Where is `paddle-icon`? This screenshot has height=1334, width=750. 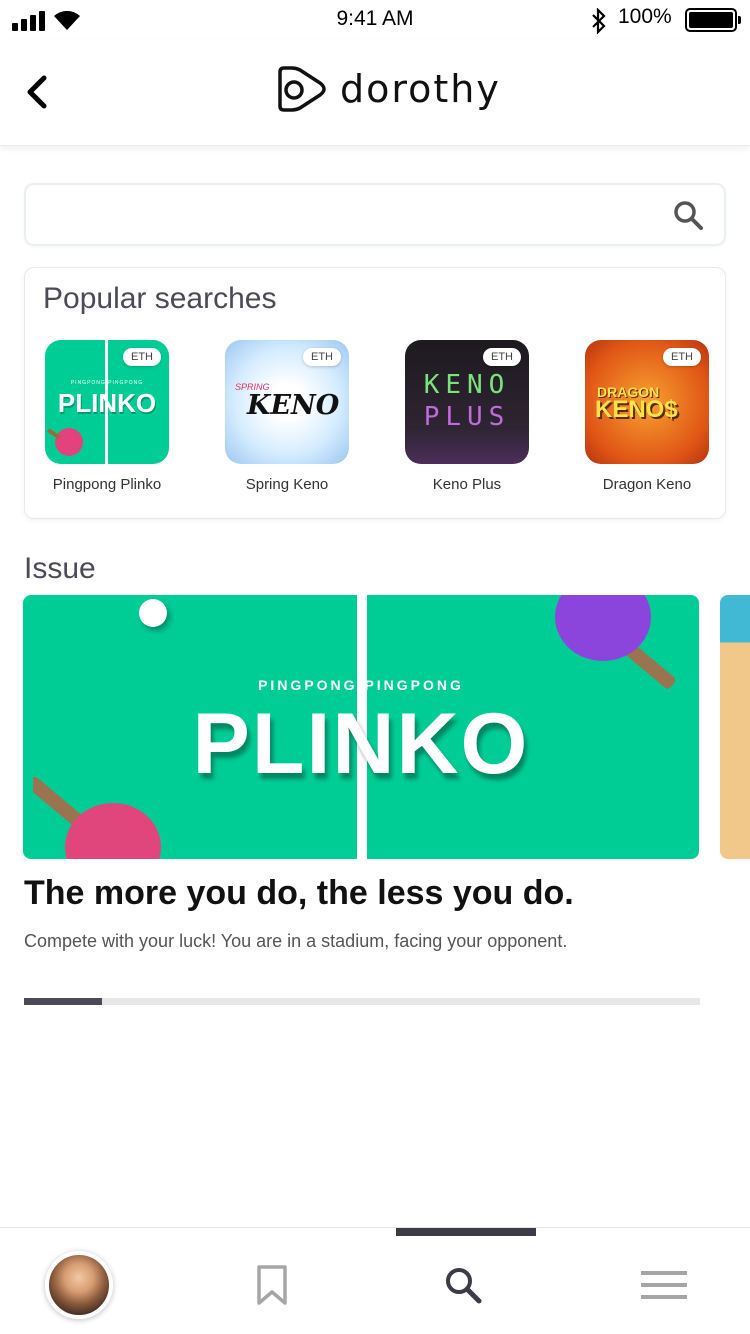
paddle-icon is located at coordinates (65, 442).